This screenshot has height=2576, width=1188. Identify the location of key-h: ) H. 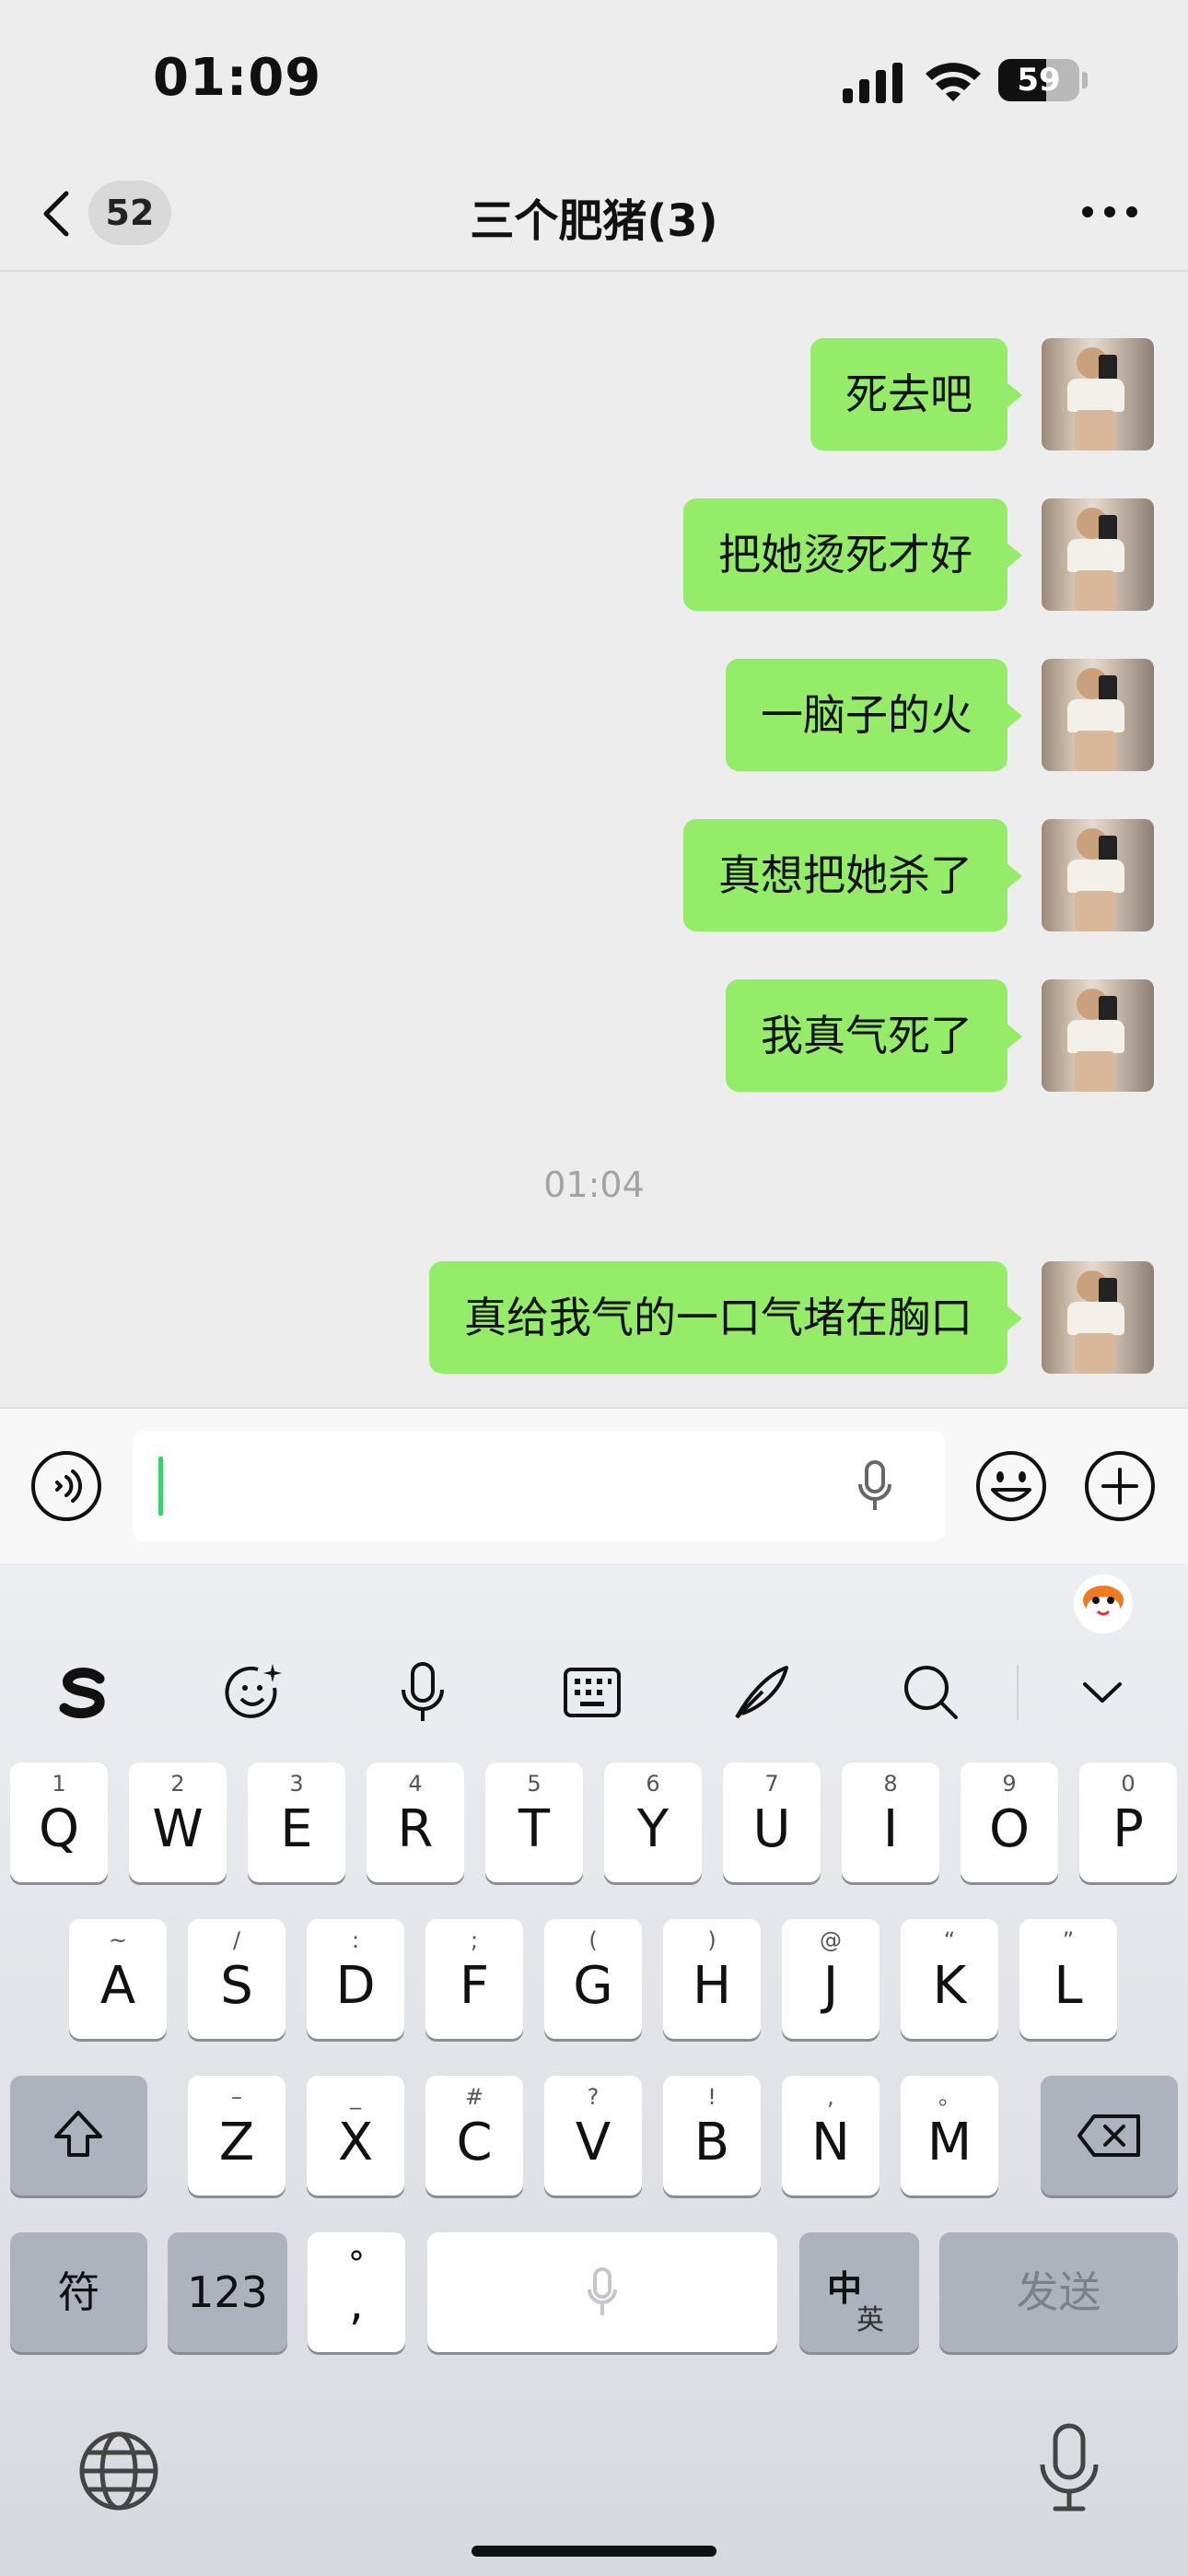
(712, 1979).